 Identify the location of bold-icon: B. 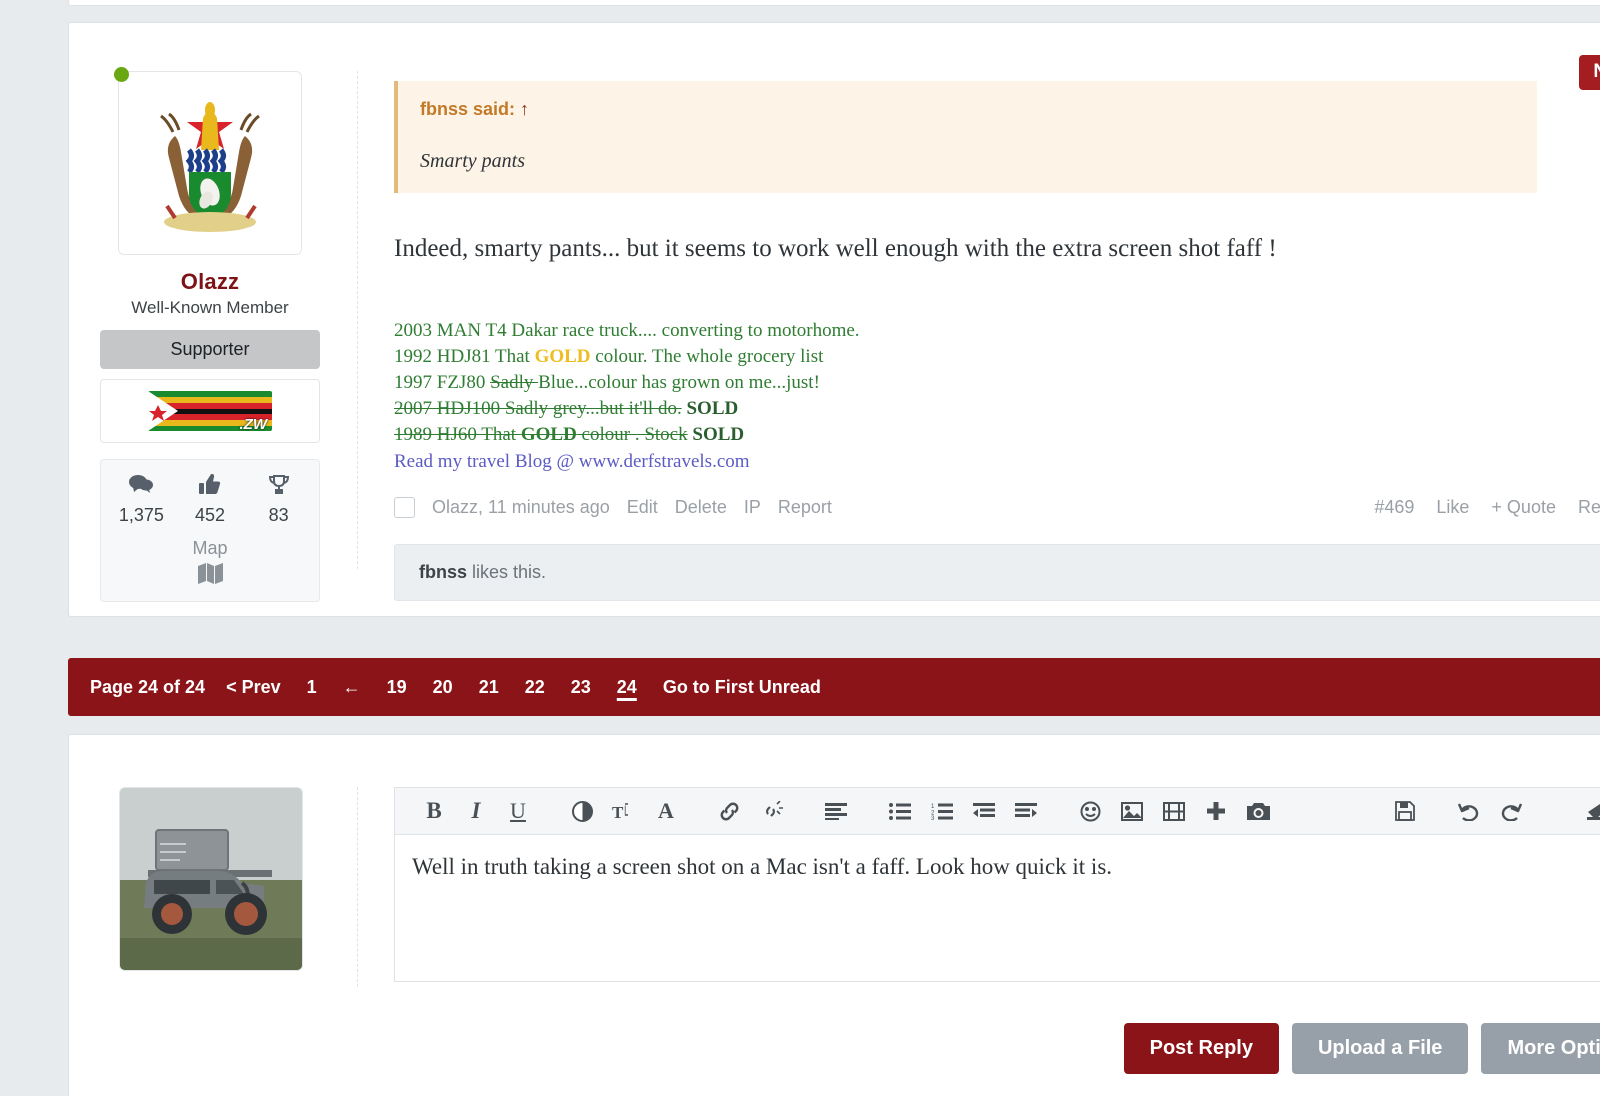
(434, 811).